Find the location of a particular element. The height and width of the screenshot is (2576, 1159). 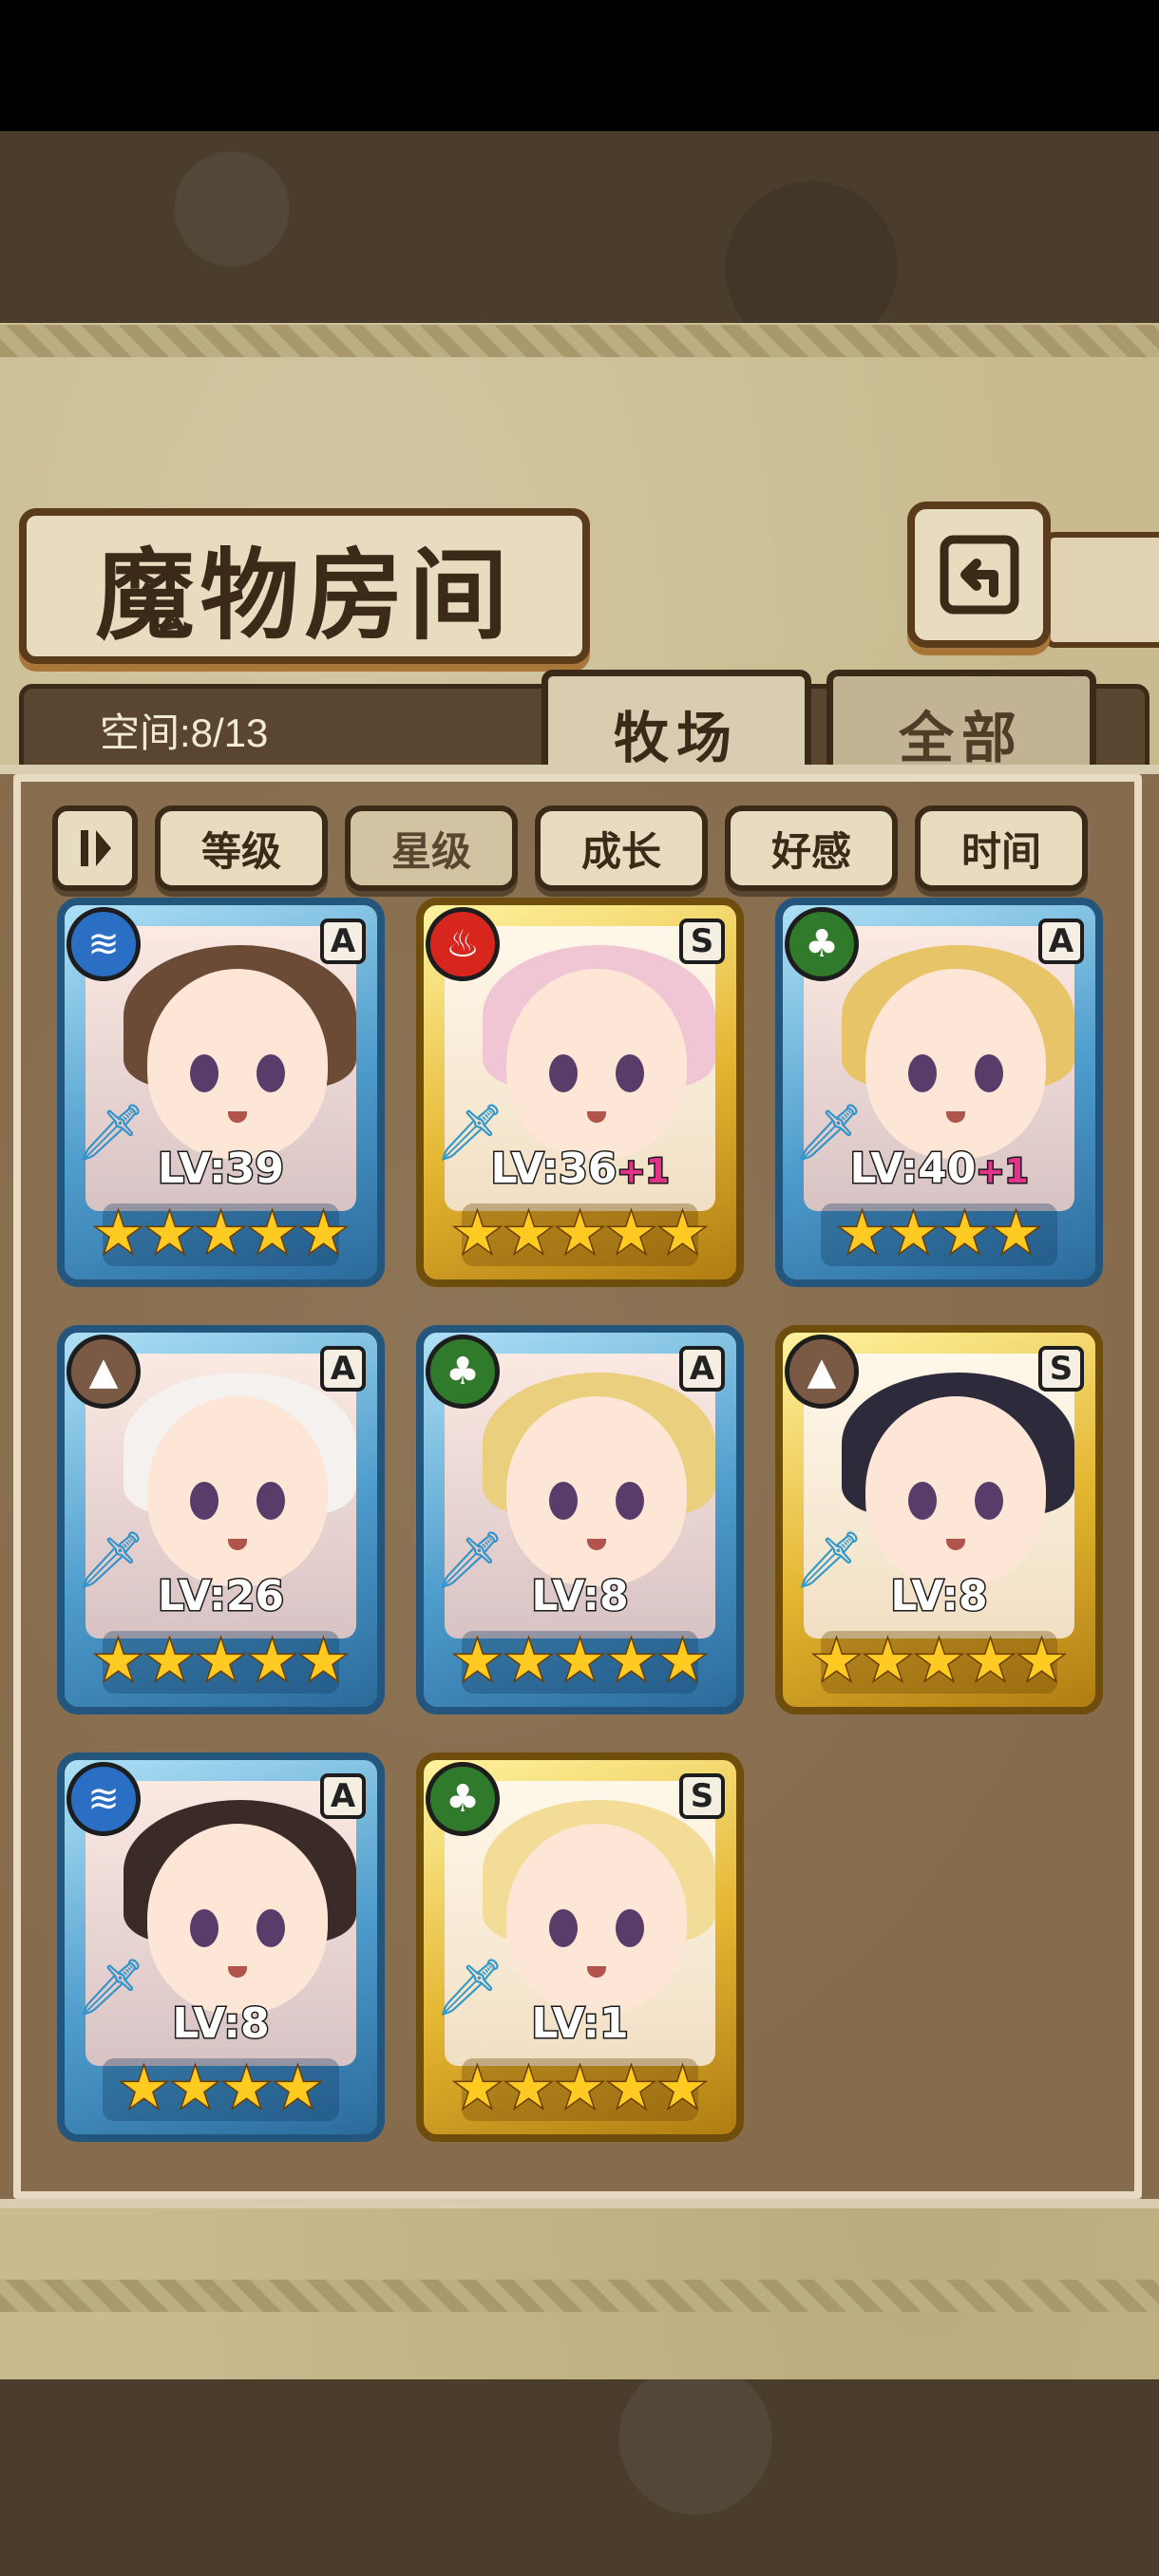

back-button is located at coordinates (979, 575).